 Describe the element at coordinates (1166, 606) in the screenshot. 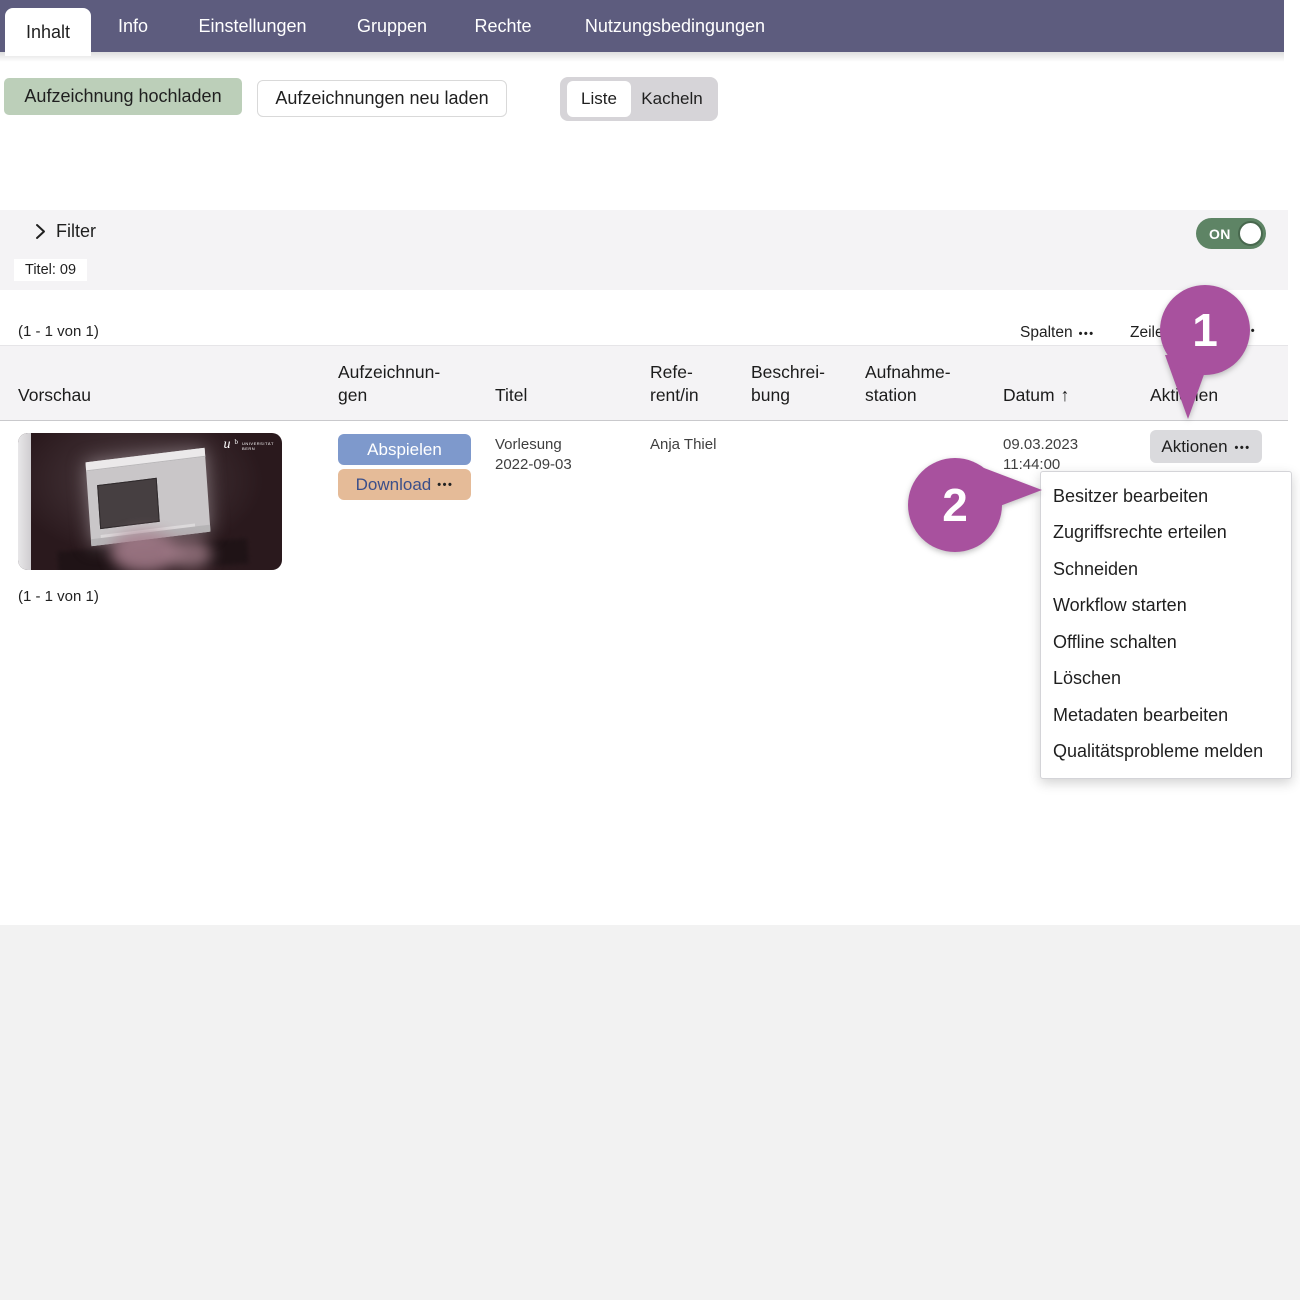

I see `menu-item-workflow-starten: Workflow starten` at that location.